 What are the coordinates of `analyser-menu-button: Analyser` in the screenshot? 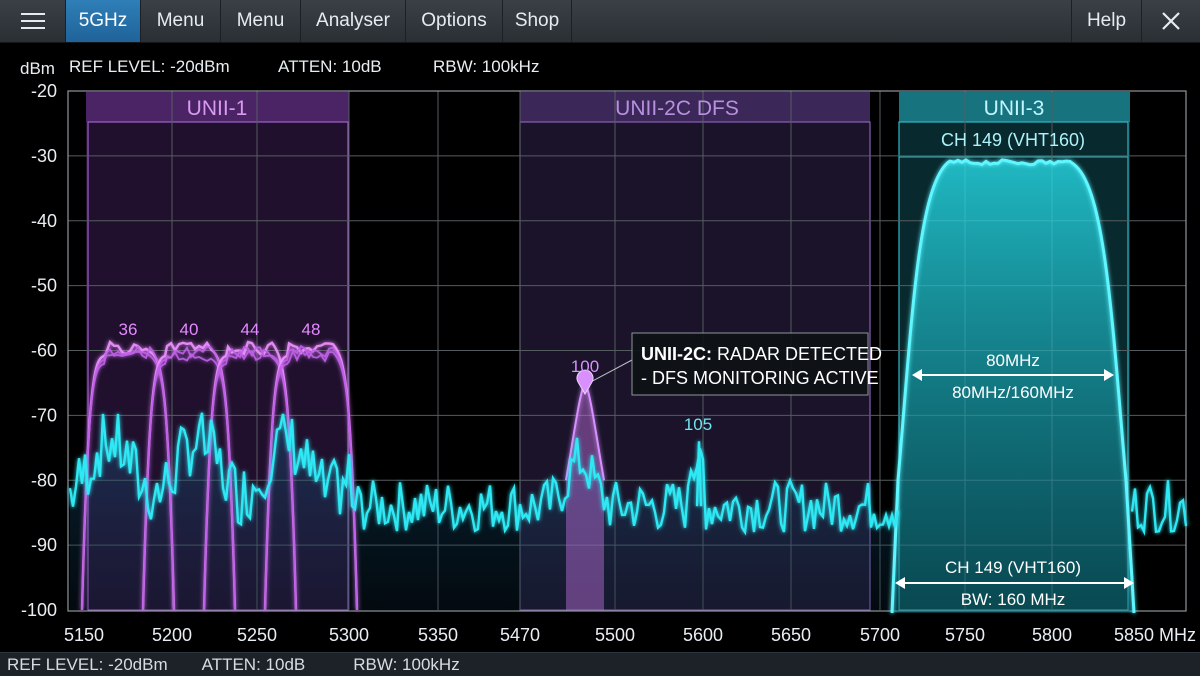 It's located at (353, 21).